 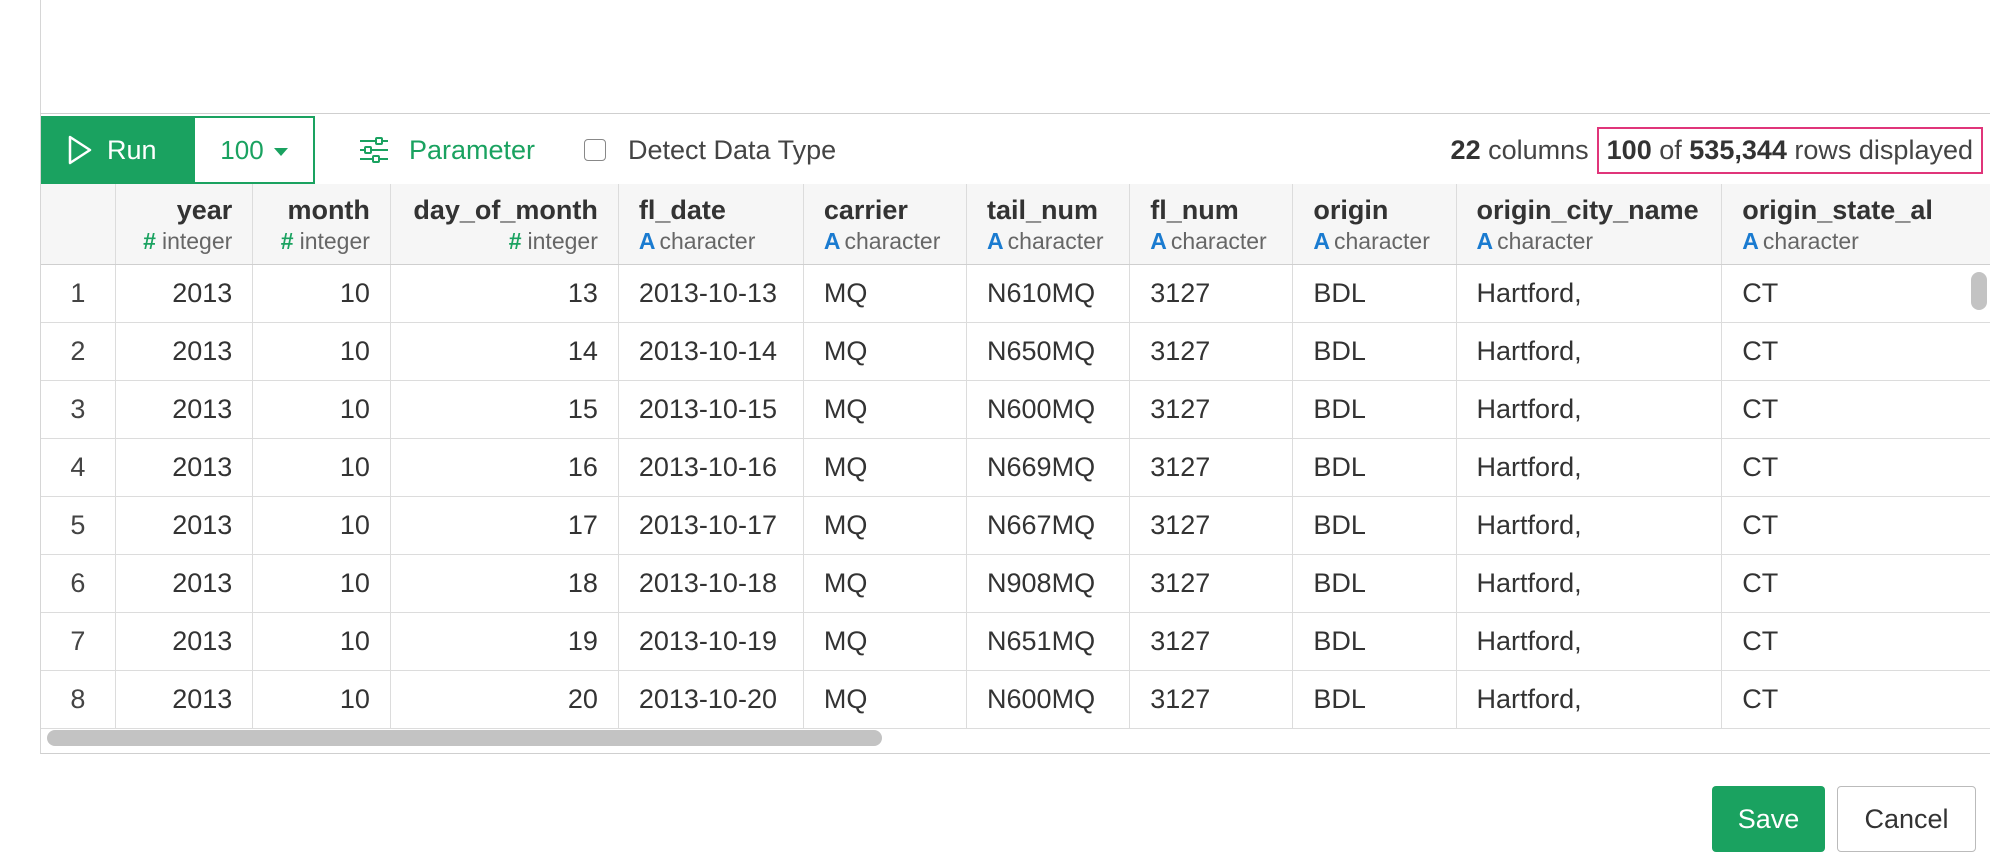 What do you see at coordinates (1015, 57) in the screenshot?
I see `query-editor-area` at bounding box center [1015, 57].